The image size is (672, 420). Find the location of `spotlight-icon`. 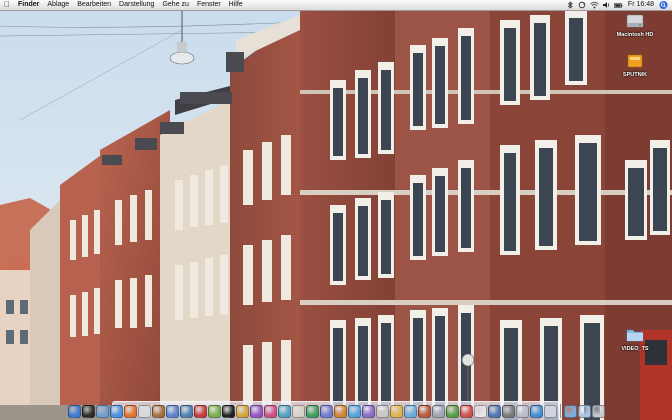

spotlight-icon is located at coordinates (663, 5).